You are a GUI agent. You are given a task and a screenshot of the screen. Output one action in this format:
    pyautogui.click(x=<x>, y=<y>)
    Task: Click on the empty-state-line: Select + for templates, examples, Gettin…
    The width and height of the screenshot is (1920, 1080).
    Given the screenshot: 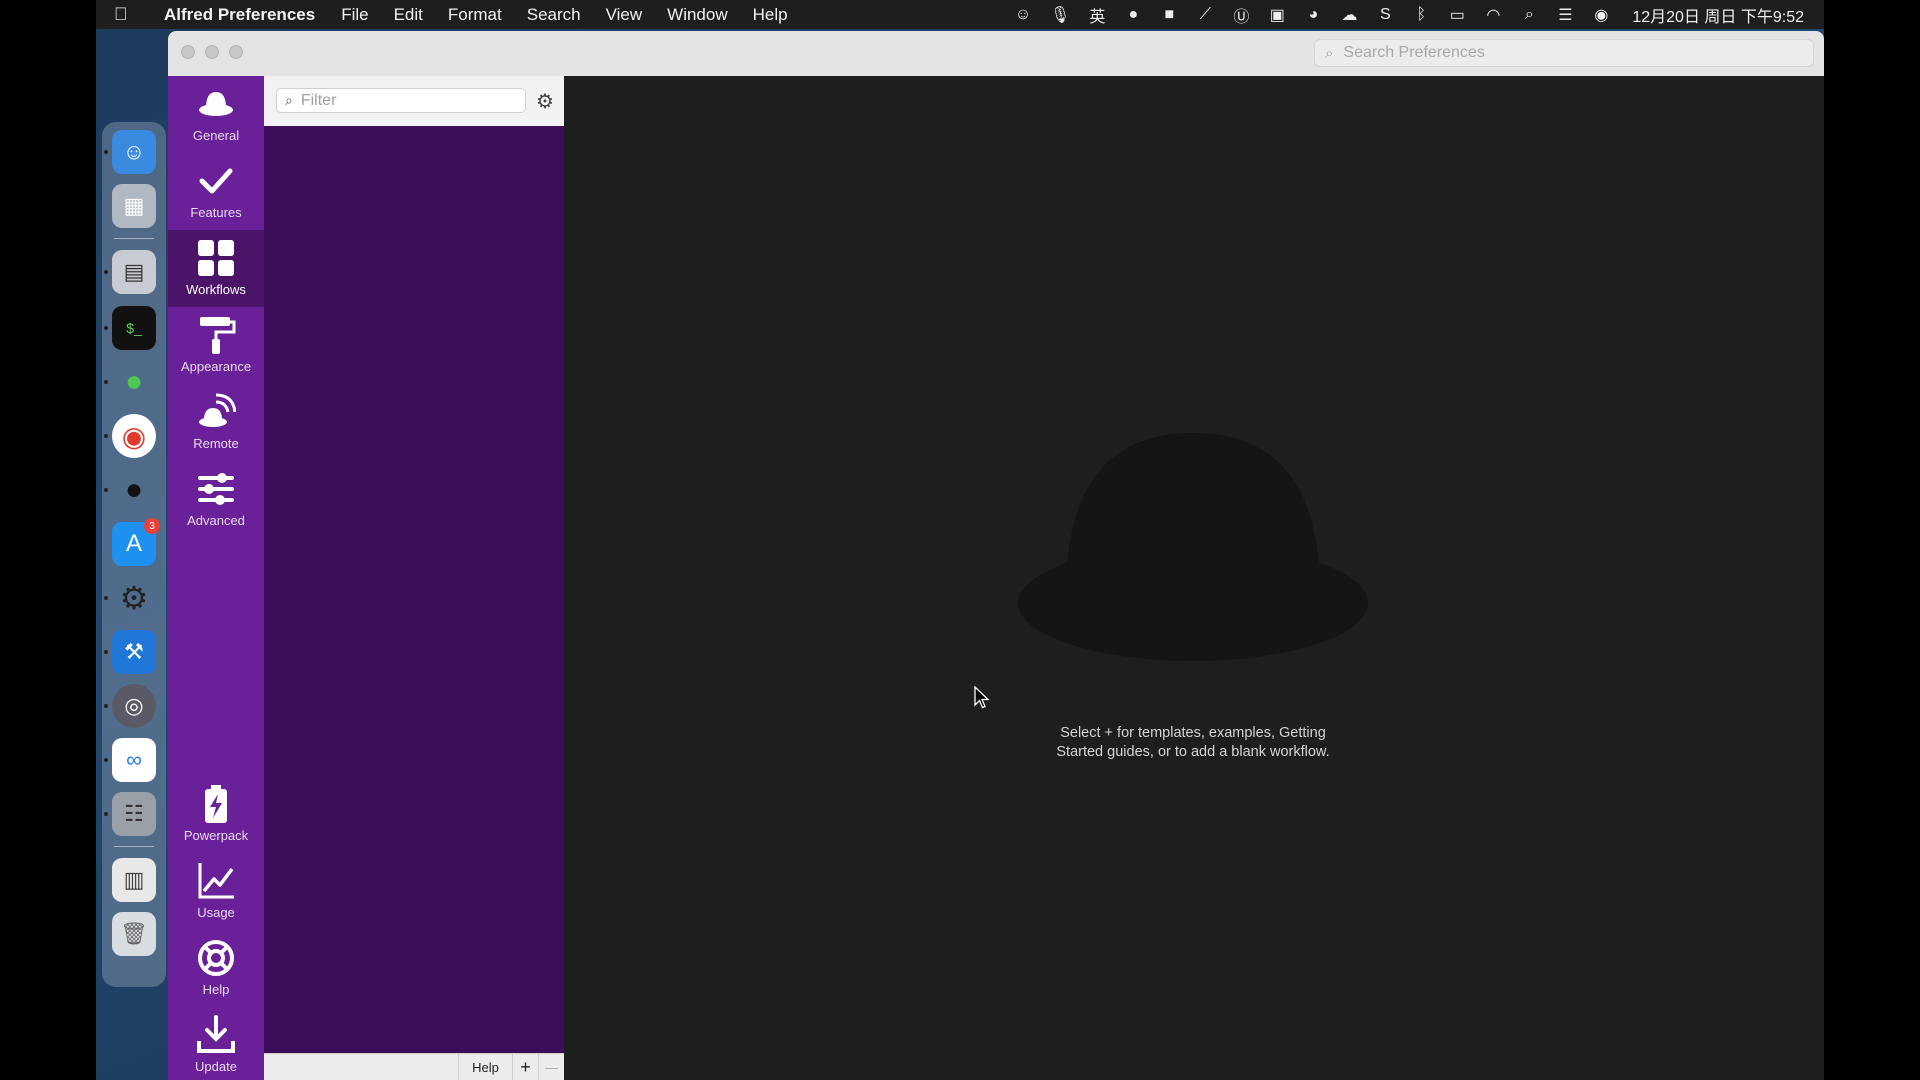 What is the action you would take?
    pyautogui.click(x=1193, y=733)
    